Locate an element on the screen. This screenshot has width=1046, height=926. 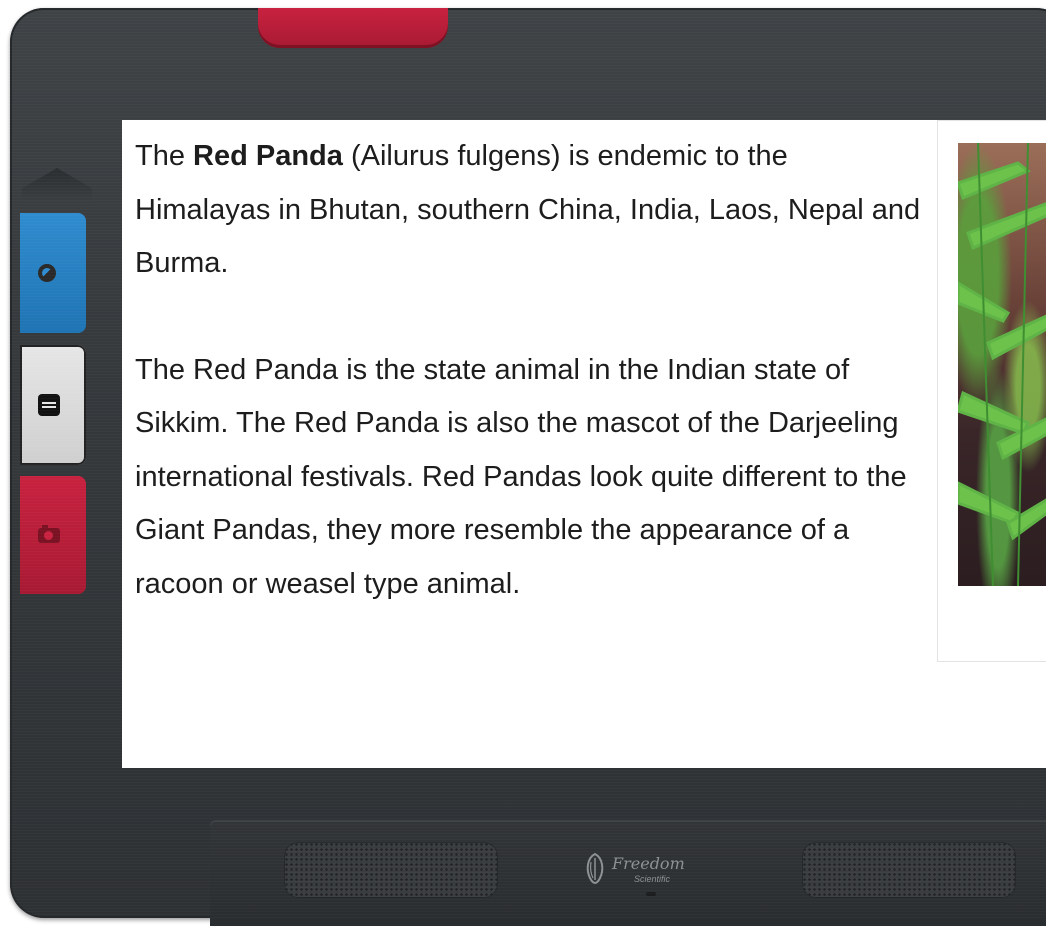
brand-subtitle: Scientific is located at coordinates (652, 879).